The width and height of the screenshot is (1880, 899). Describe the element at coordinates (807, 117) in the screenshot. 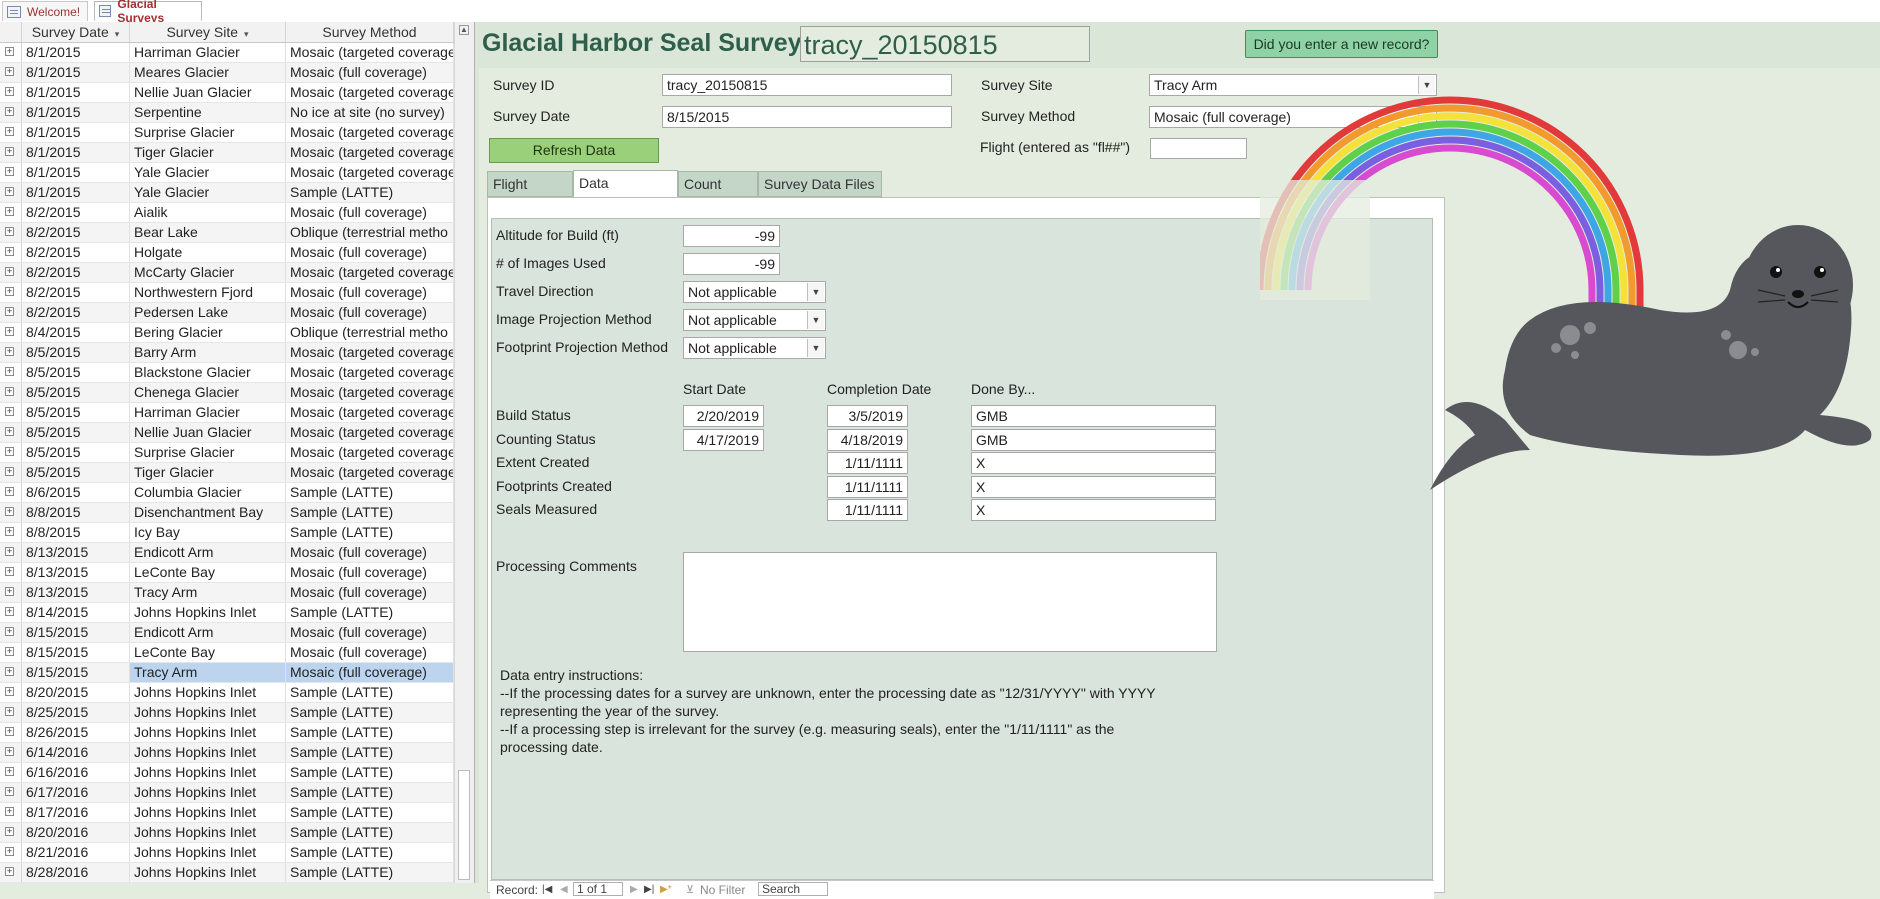

I see `survey-date-field: 8/15/2015` at that location.